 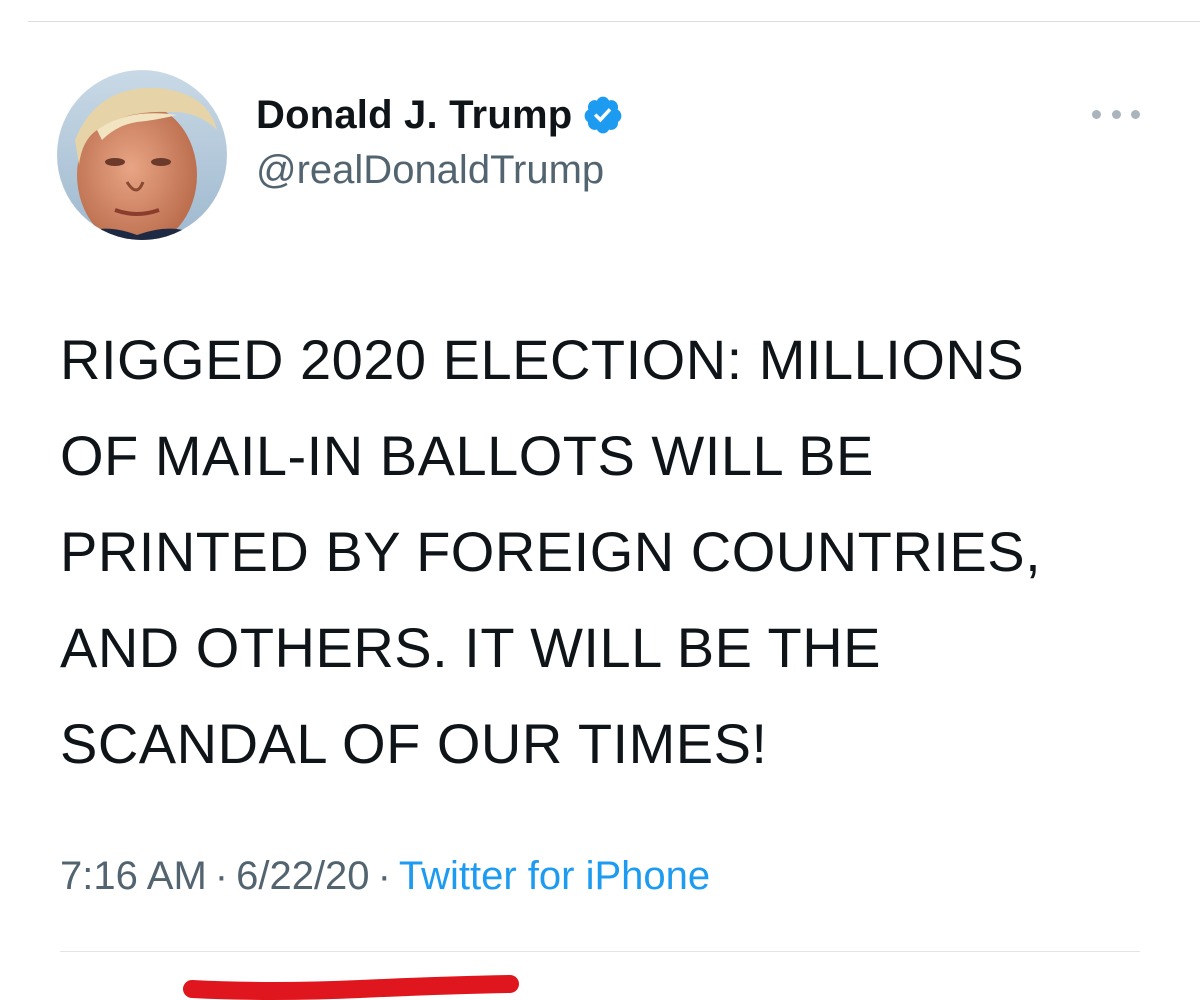 I want to click on profile-avatar, so click(x=142, y=155).